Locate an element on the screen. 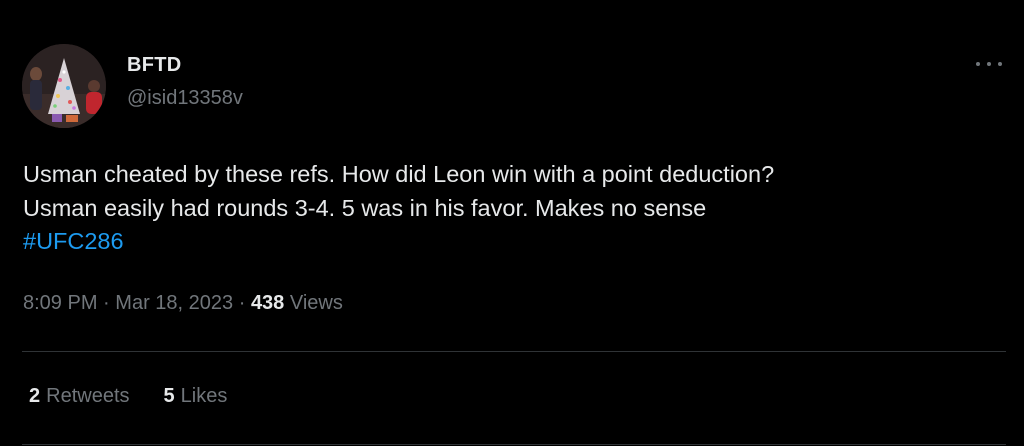 The width and height of the screenshot is (1024, 446). engagement-stats: 2 Retweets 5 Likes is located at coordinates (128, 396).